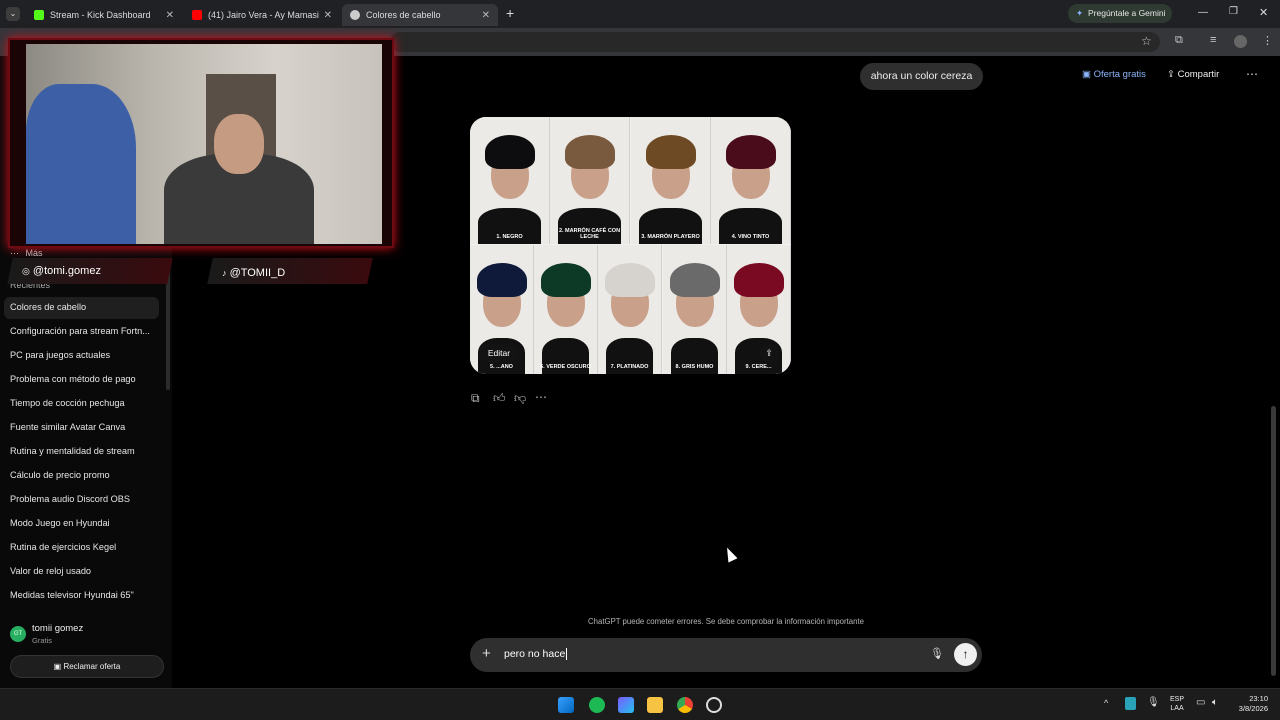 The image size is (1280, 720). I want to click on tab-search-button: ⌄, so click(13, 14).